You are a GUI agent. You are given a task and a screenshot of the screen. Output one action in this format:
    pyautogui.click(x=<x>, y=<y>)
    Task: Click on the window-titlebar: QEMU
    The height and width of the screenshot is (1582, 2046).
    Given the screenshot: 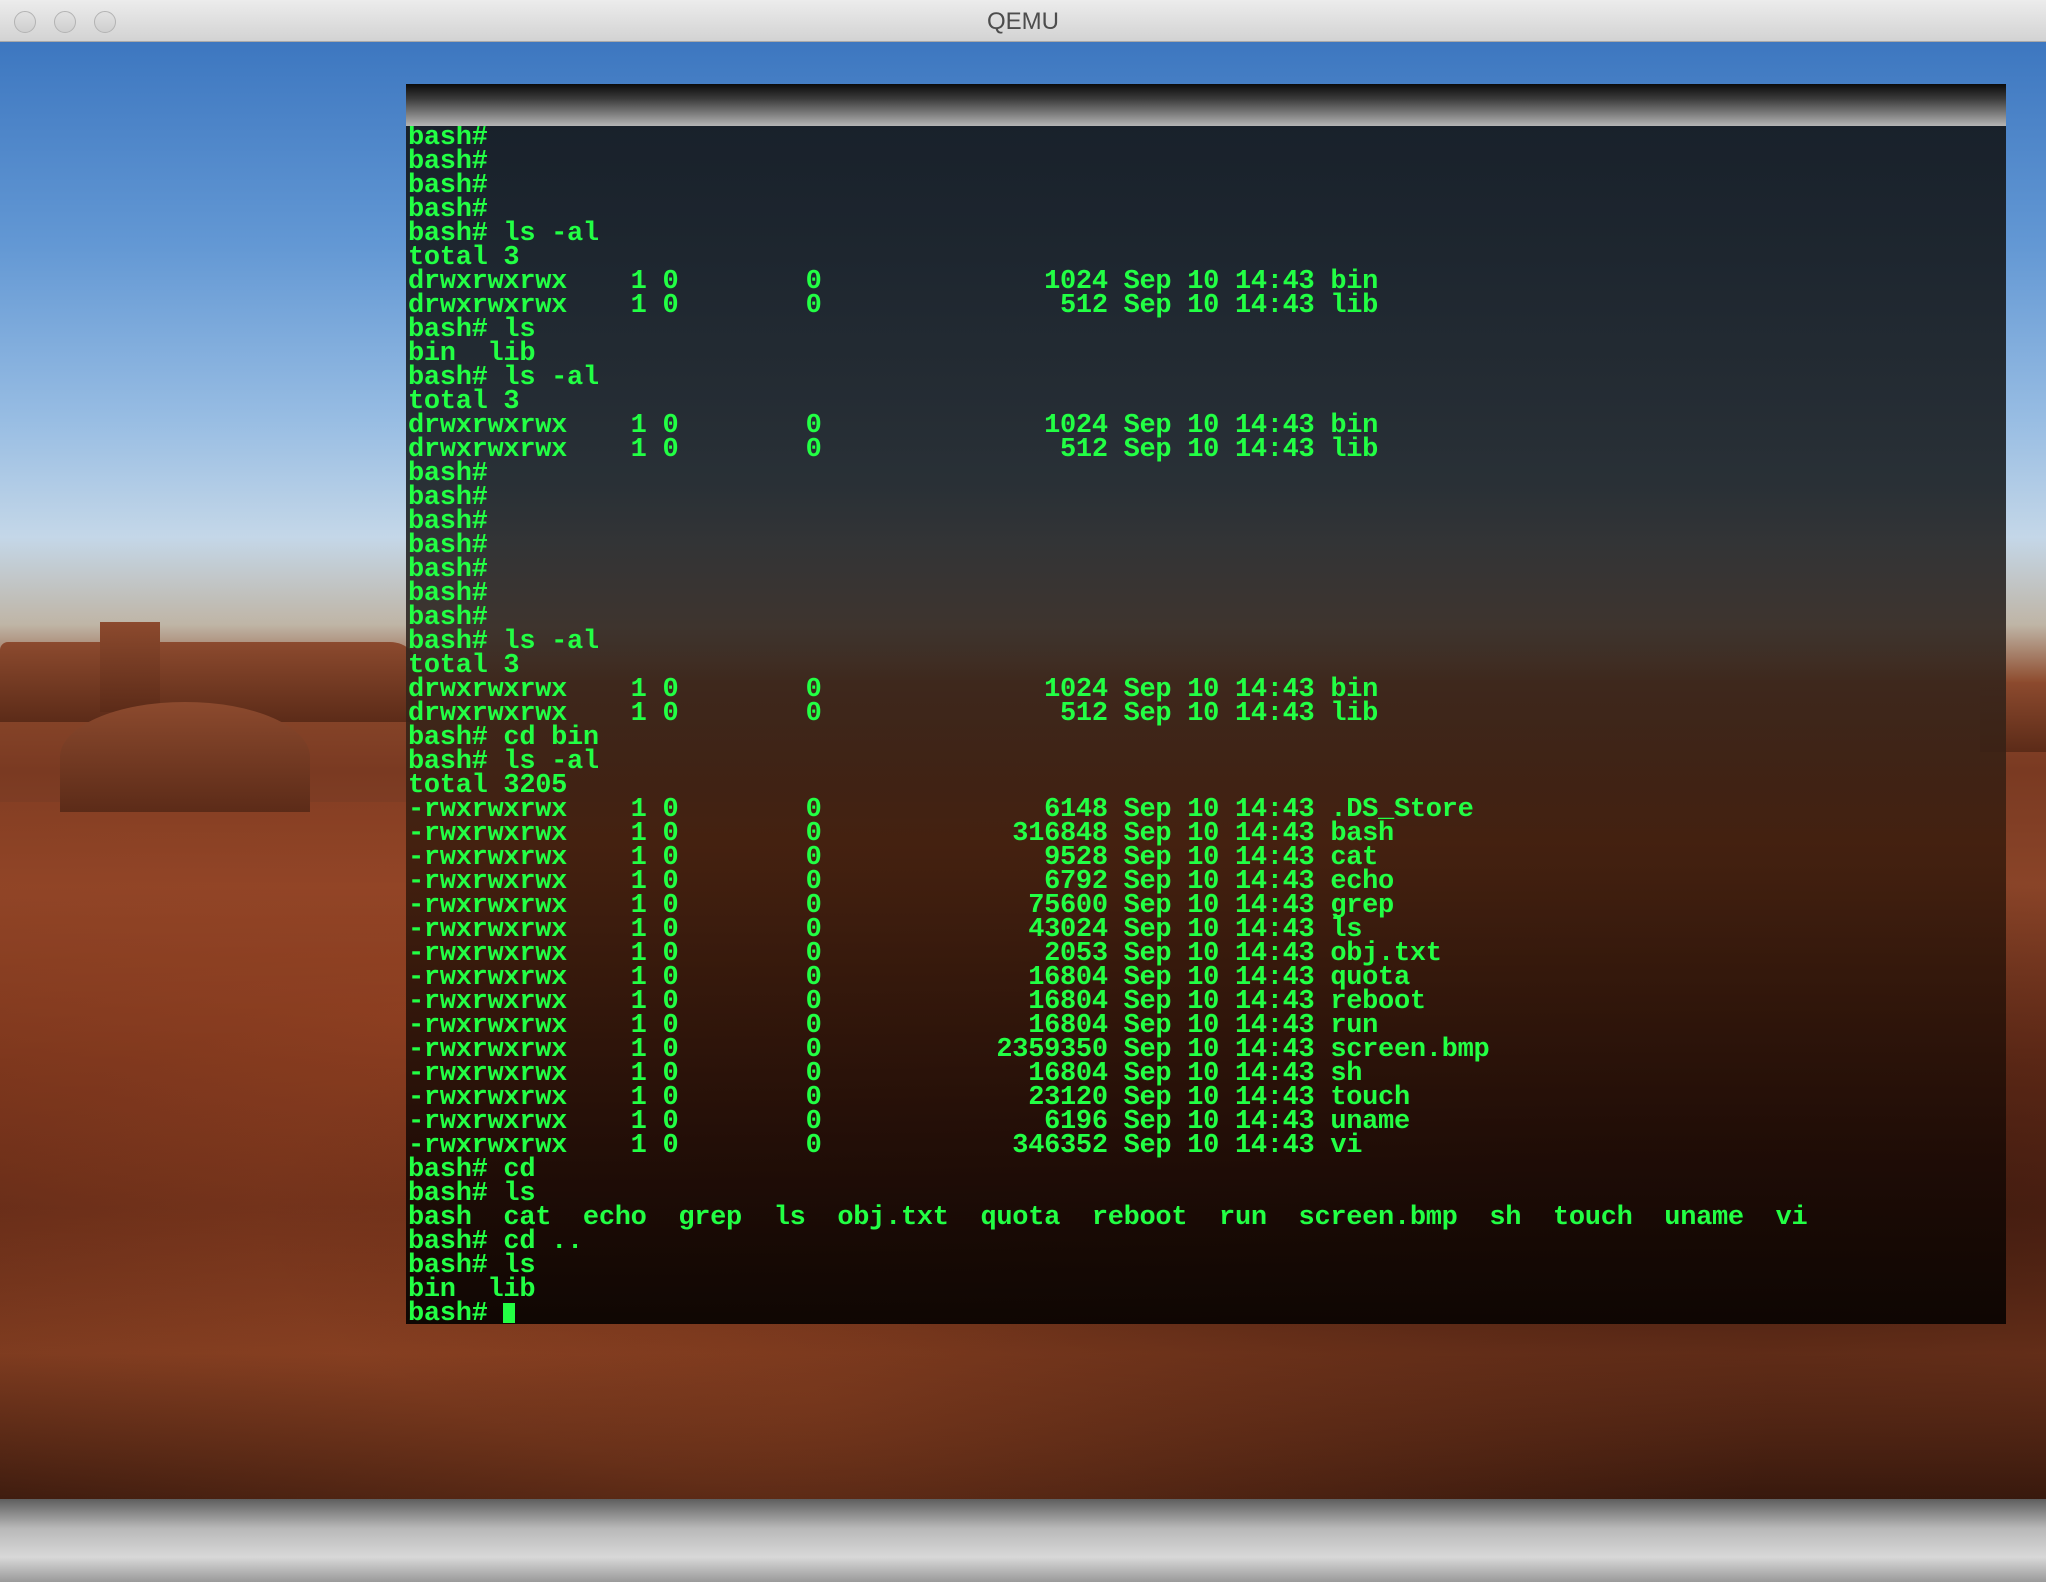 What is the action you would take?
    pyautogui.click(x=1023, y=21)
    